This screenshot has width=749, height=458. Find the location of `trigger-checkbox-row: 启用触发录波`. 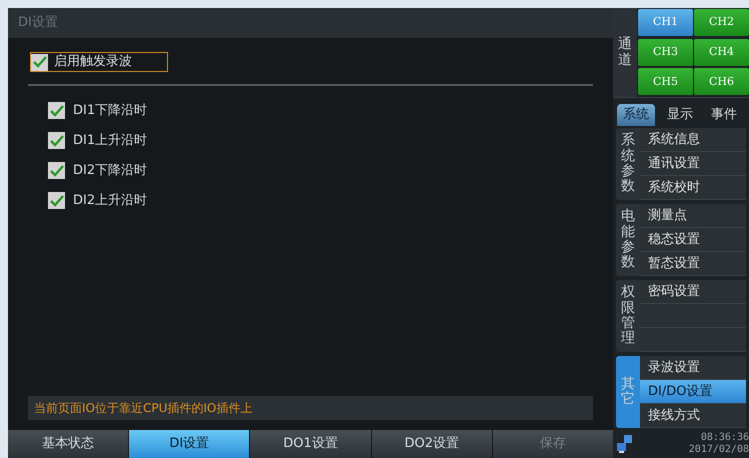

trigger-checkbox-row: 启用触发录波 is located at coordinates (99, 62).